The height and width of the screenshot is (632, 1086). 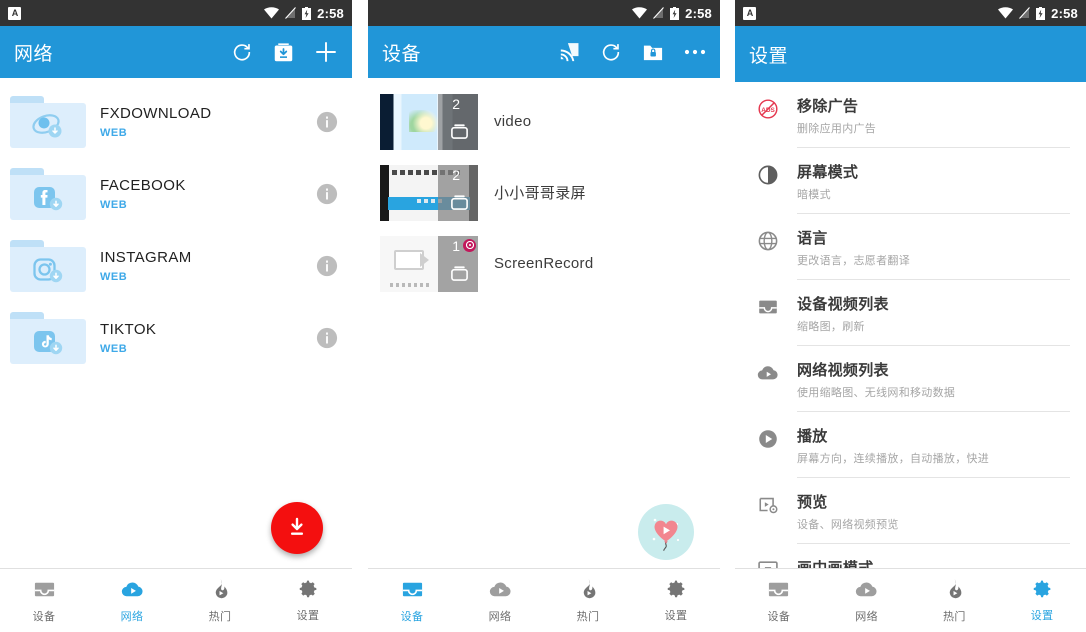 What do you see at coordinates (768, 503) in the screenshot?
I see `preview-icon` at bounding box center [768, 503].